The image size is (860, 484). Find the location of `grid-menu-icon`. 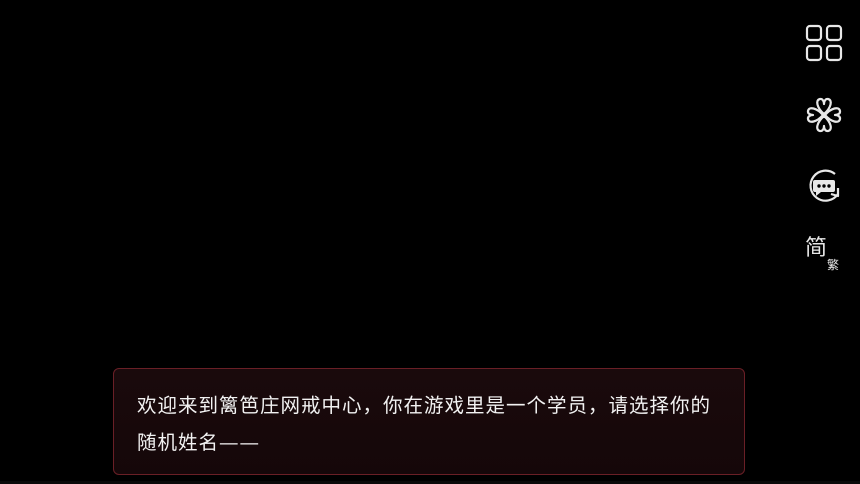

grid-menu-icon is located at coordinates (824, 43).